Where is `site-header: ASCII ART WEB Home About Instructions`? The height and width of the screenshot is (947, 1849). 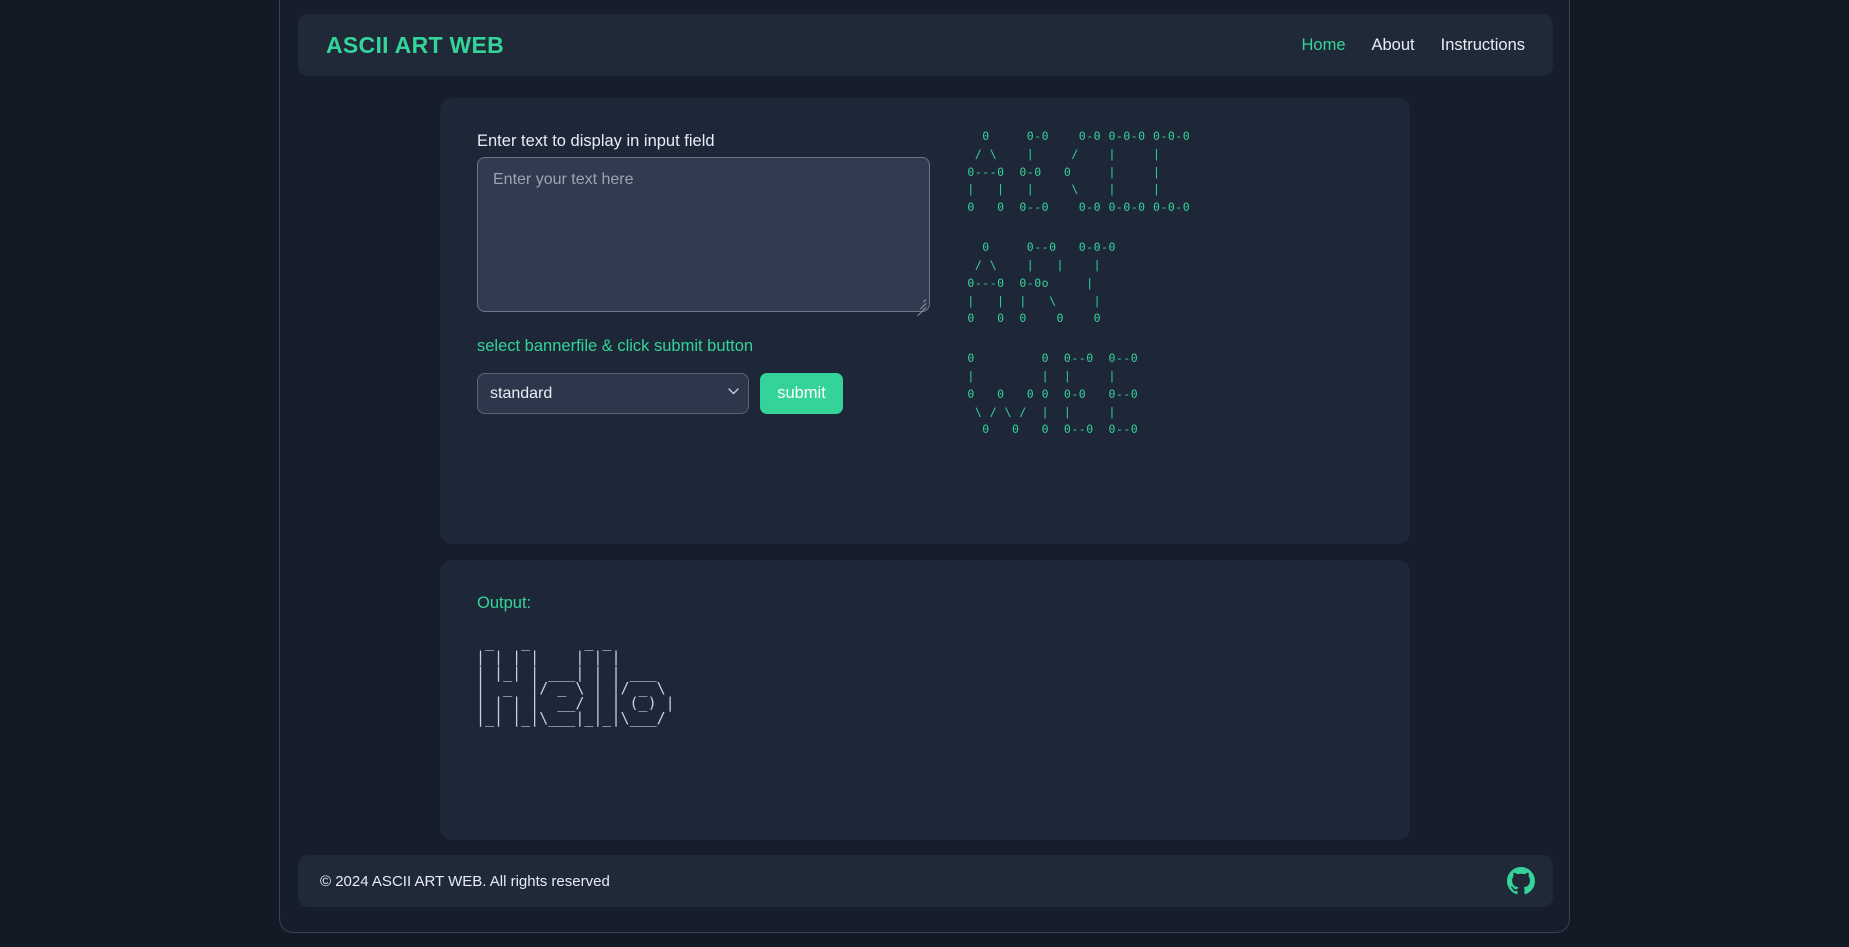
site-header: ASCII ART WEB Home About Instructions is located at coordinates (925, 45).